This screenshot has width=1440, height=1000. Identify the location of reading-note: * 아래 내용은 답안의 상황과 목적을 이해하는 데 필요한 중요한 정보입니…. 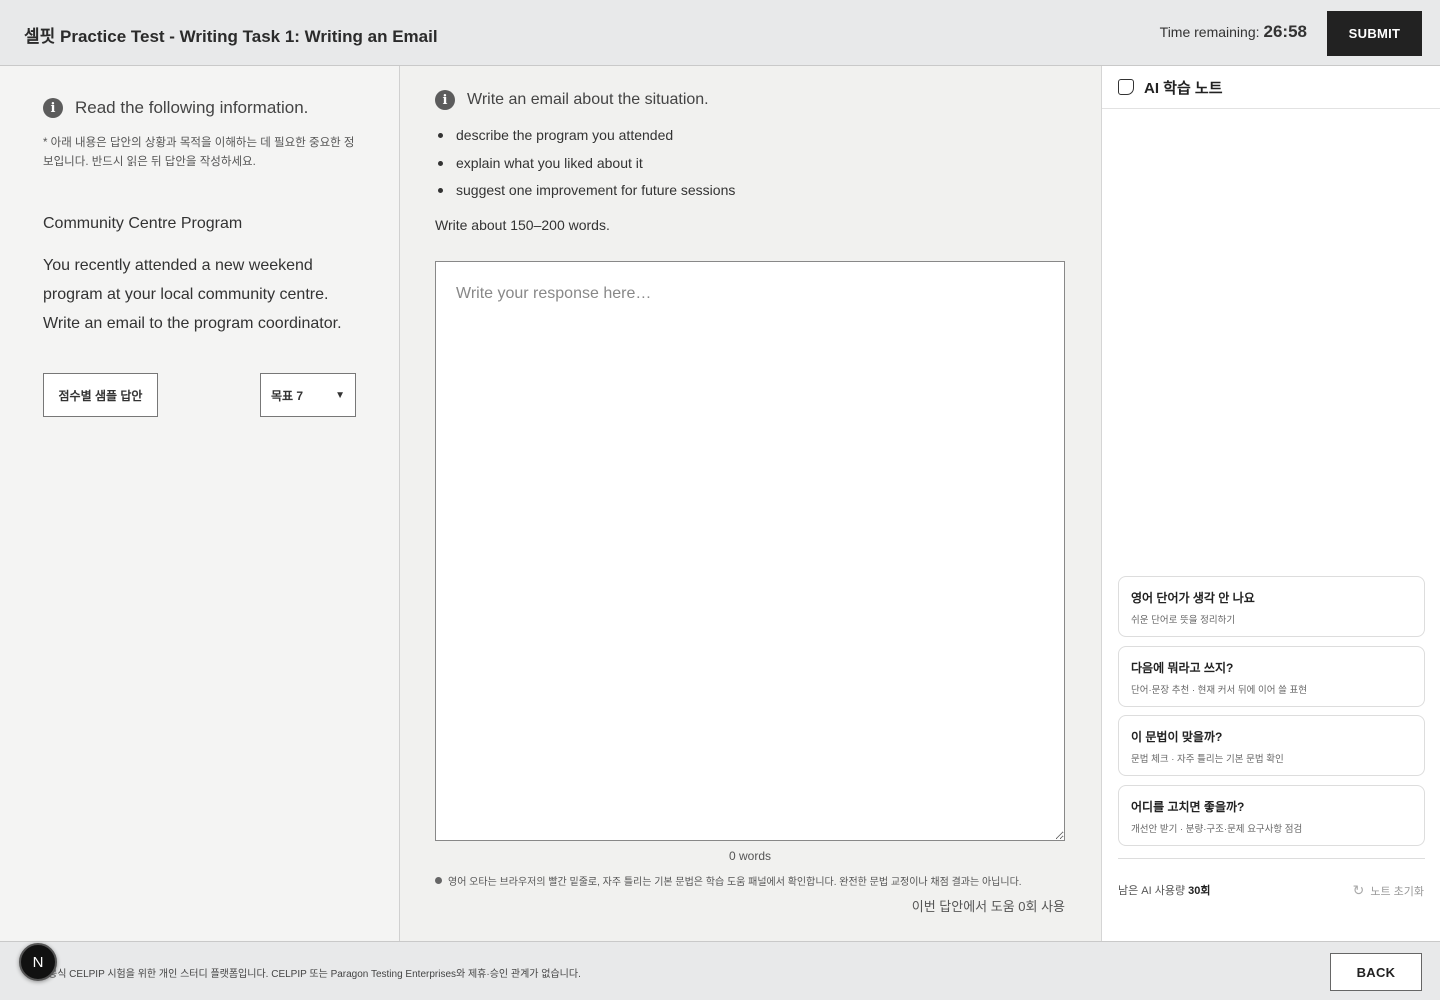
(199, 152).